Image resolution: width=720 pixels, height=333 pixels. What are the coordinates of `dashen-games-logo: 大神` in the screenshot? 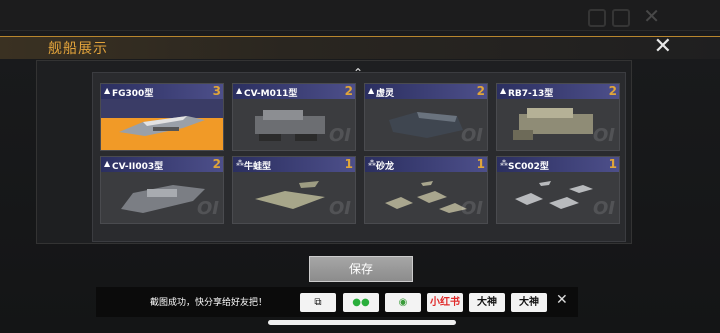 It's located at (529, 302).